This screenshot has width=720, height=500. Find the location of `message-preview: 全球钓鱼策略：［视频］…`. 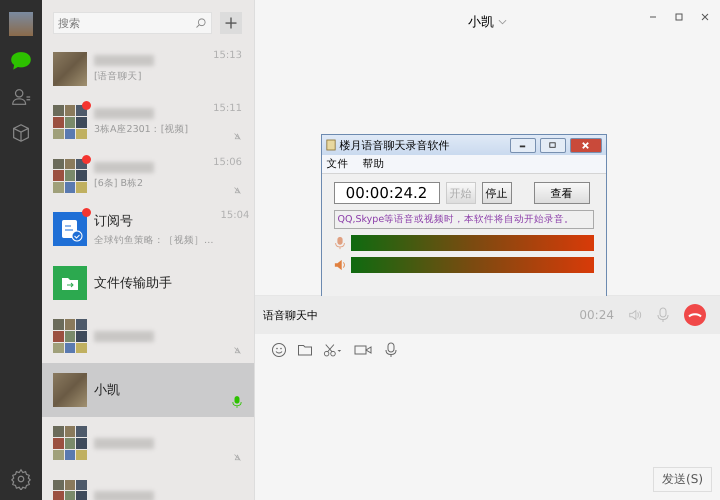

message-preview: 全球钓鱼策略：［视频］… is located at coordinates (154, 240).